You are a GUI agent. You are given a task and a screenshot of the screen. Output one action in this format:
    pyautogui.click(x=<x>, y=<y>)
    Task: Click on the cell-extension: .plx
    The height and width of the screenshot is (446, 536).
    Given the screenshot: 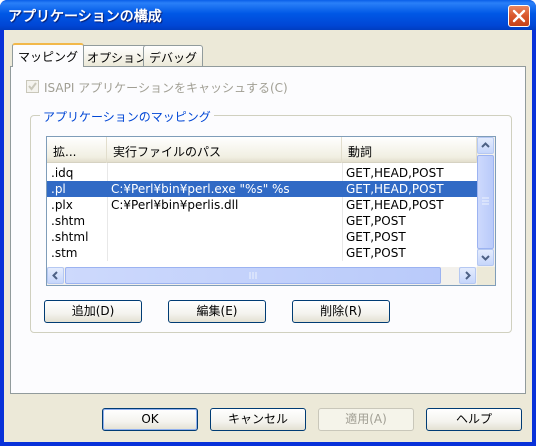 What is the action you would take?
    pyautogui.click(x=62, y=205)
    